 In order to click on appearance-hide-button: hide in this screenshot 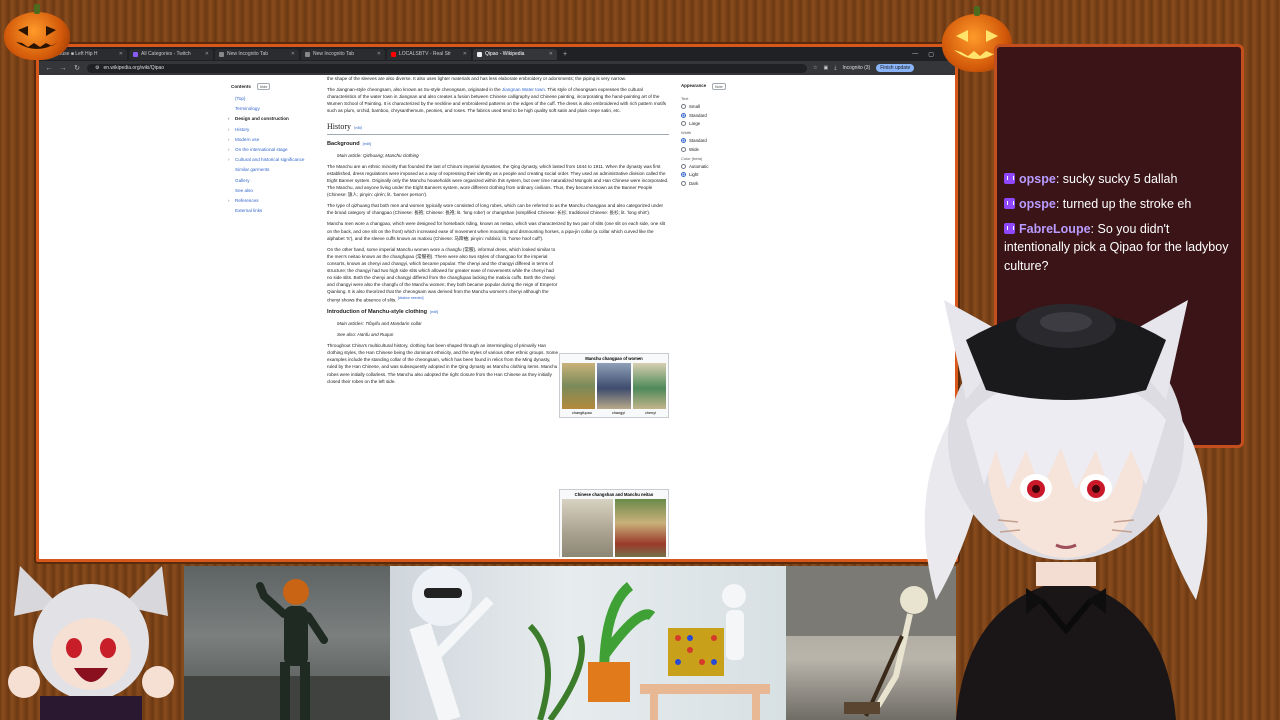, I will do `click(719, 86)`.